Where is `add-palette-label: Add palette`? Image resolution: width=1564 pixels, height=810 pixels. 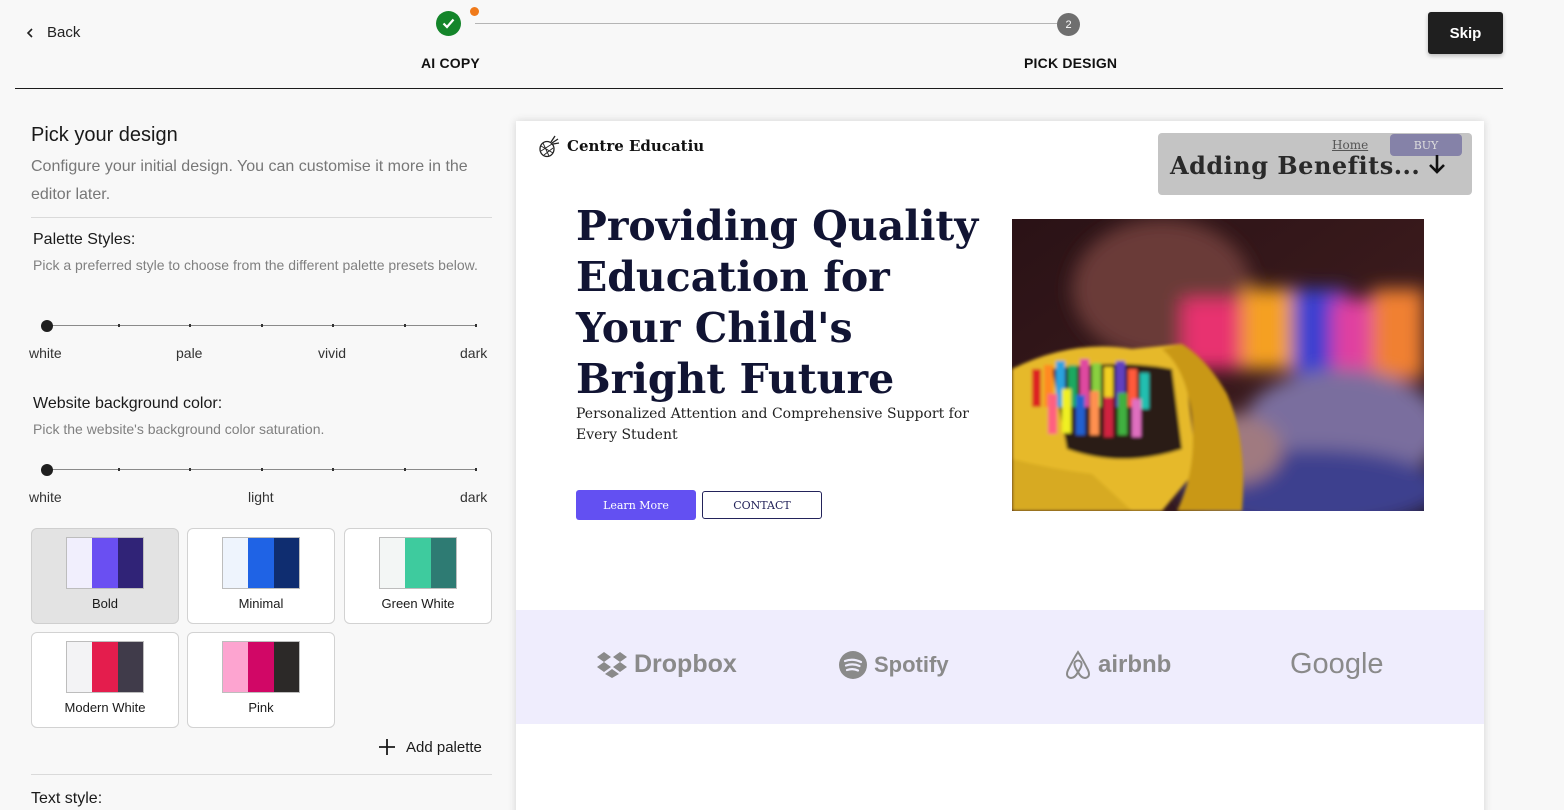
add-palette-label: Add palette is located at coordinates (444, 747).